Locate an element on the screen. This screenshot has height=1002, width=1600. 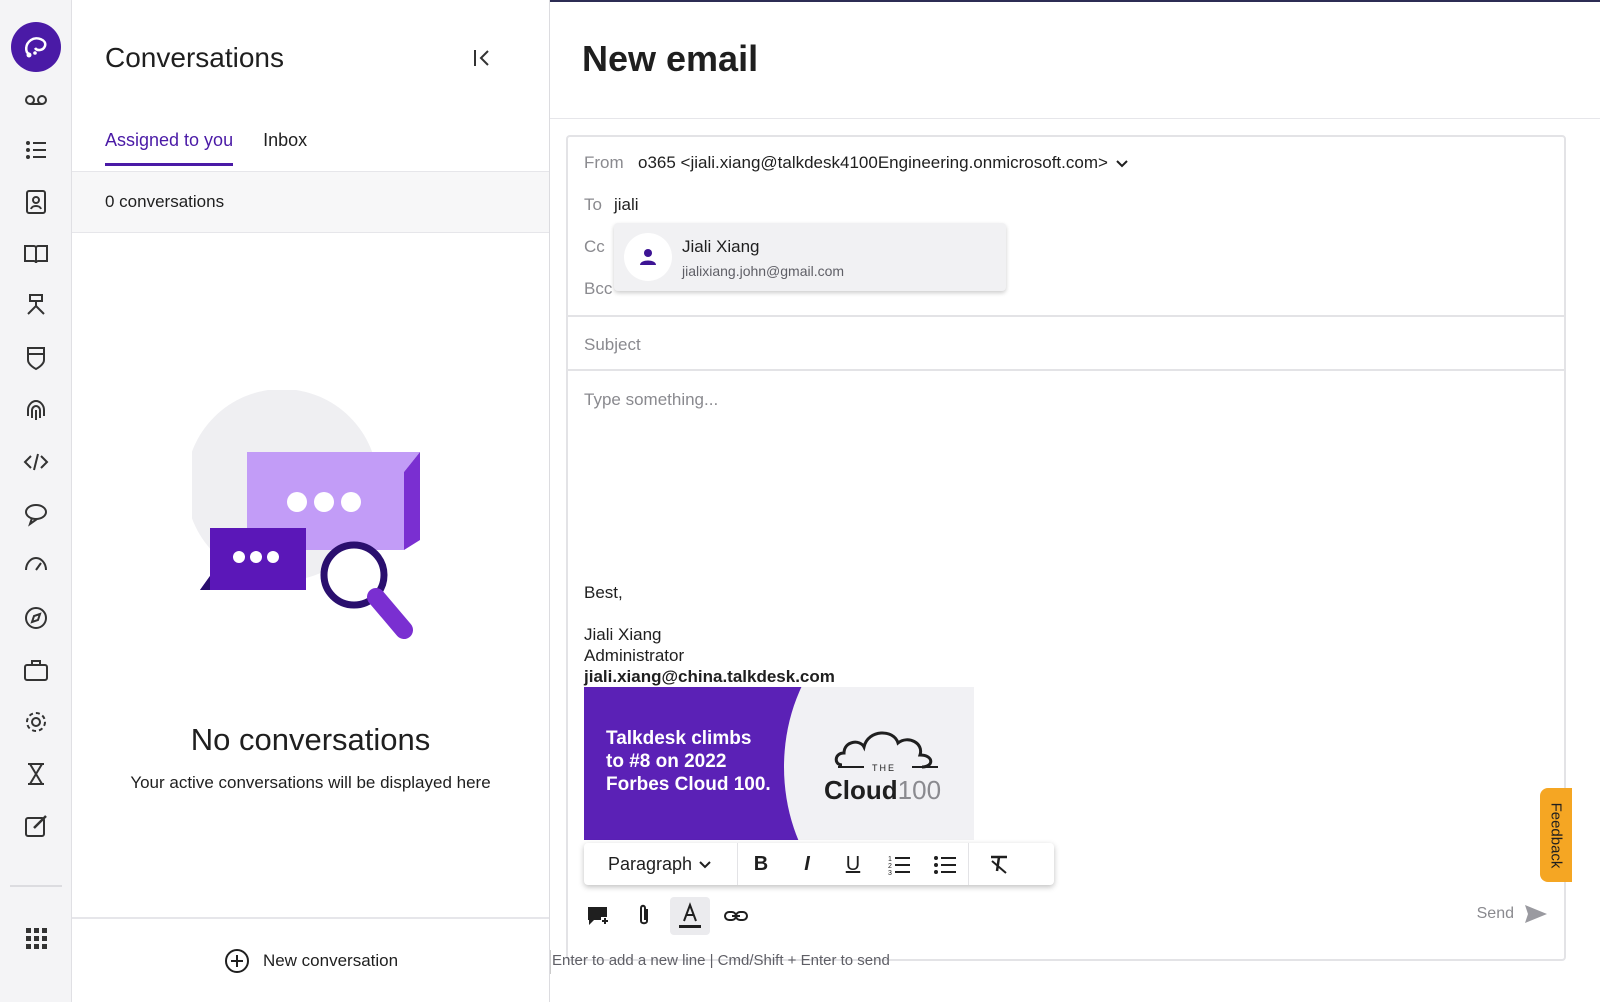
subject-divider-bottom is located at coordinates (1066, 370).